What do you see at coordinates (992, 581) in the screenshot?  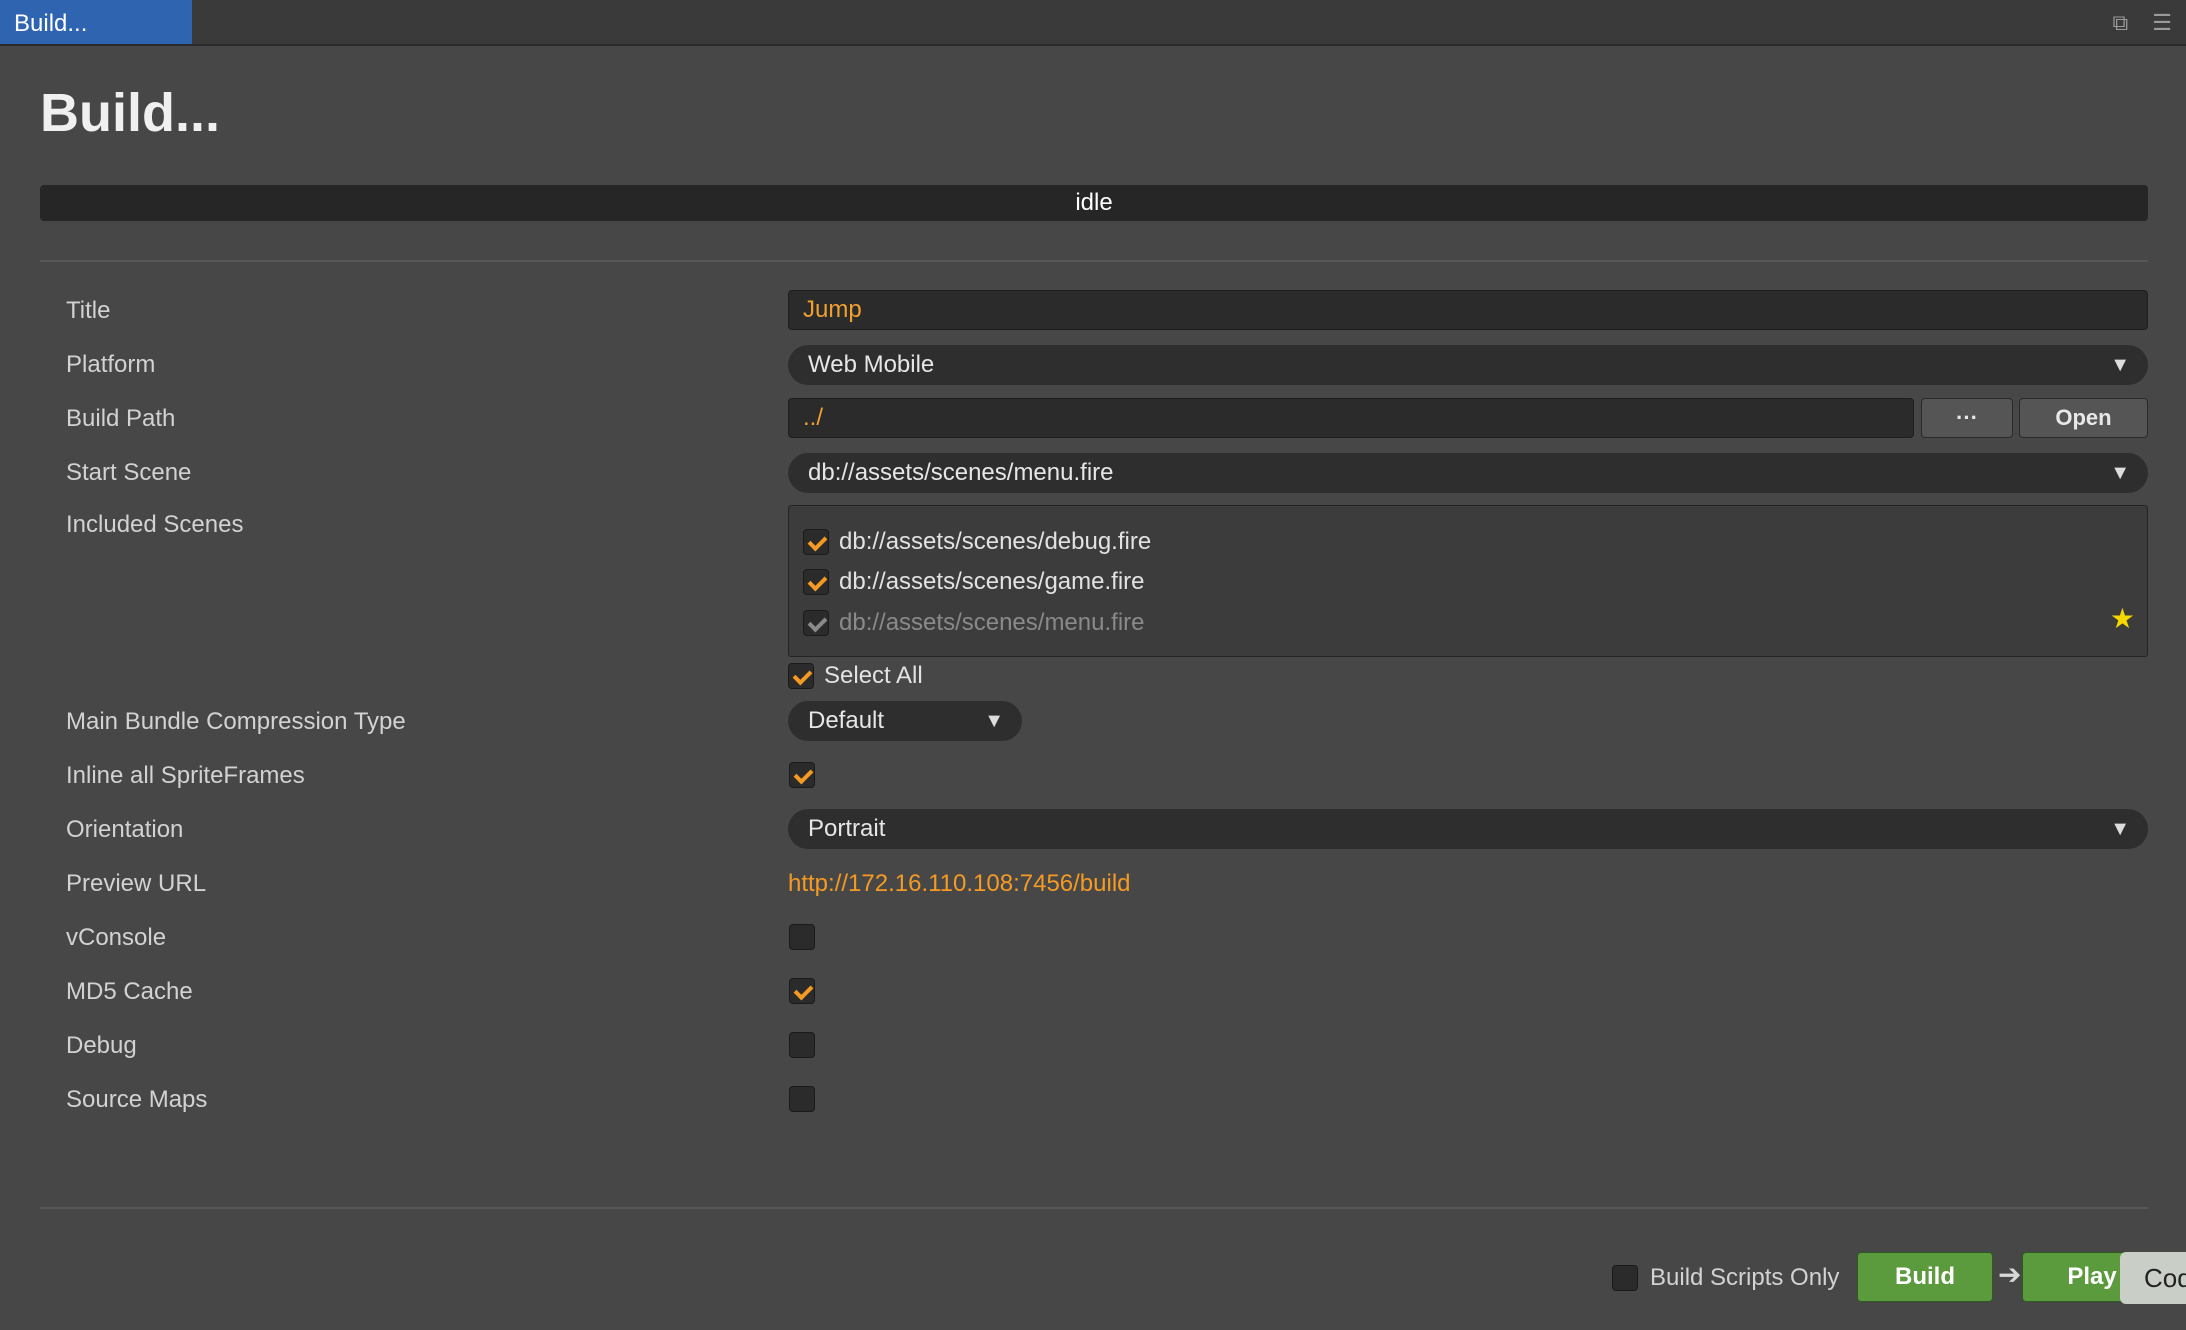 I see `scene-path: db://assets/scenes/game.fire` at bounding box center [992, 581].